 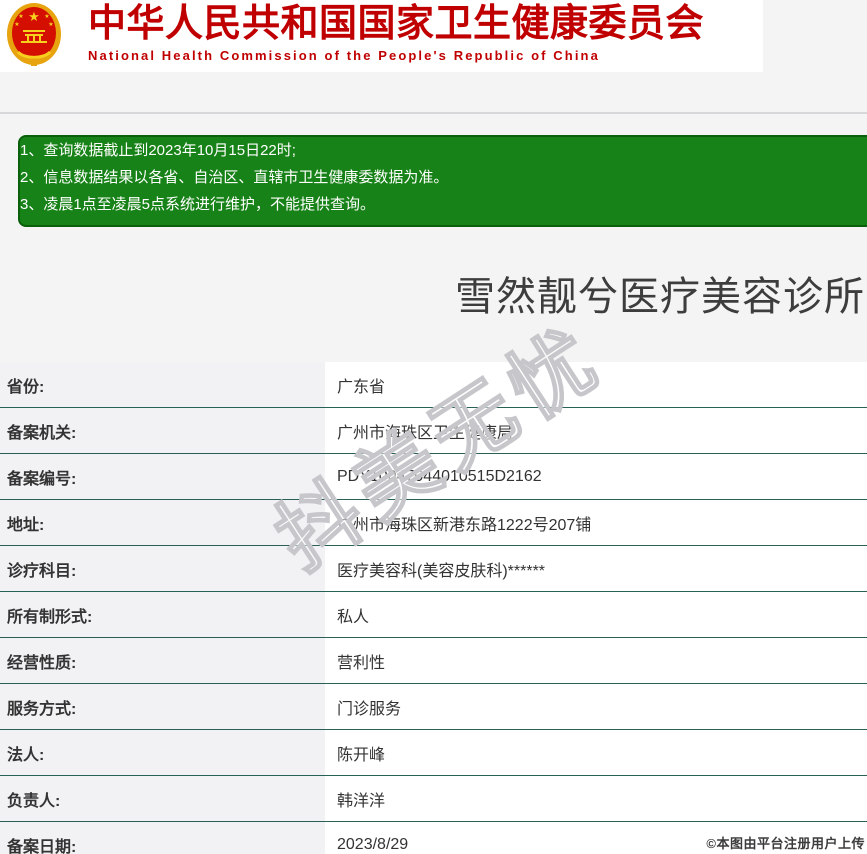 I want to click on table-row: 备案编号: PDY10047044010515D2162, so click(x=433, y=477).